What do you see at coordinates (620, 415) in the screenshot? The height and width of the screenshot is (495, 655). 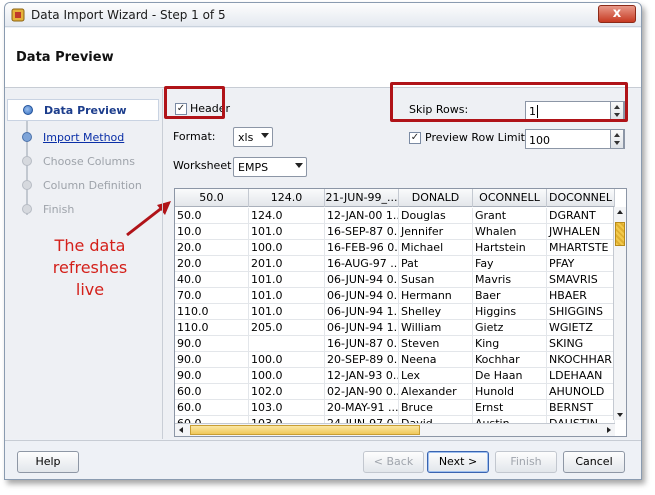 I see `scroll-down-icon` at bounding box center [620, 415].